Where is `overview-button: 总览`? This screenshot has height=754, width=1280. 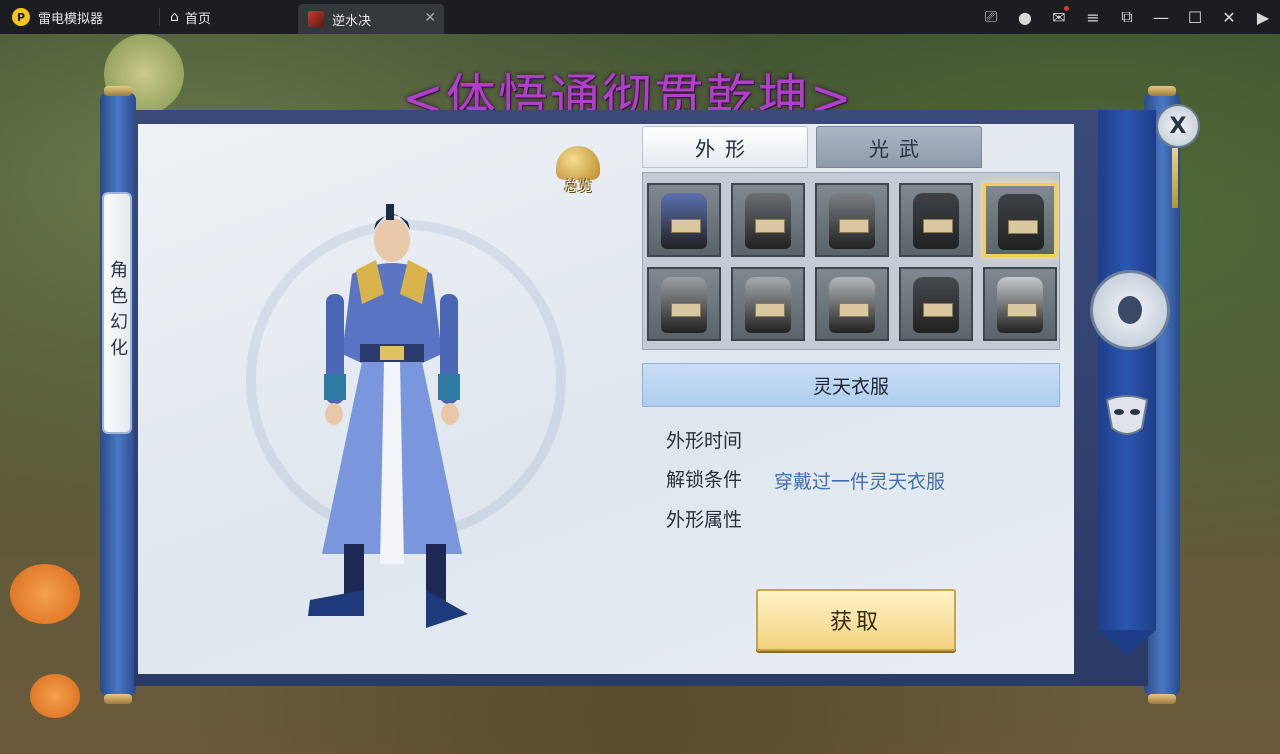
overview-button: 总览 is located at coordinates (578, 172).